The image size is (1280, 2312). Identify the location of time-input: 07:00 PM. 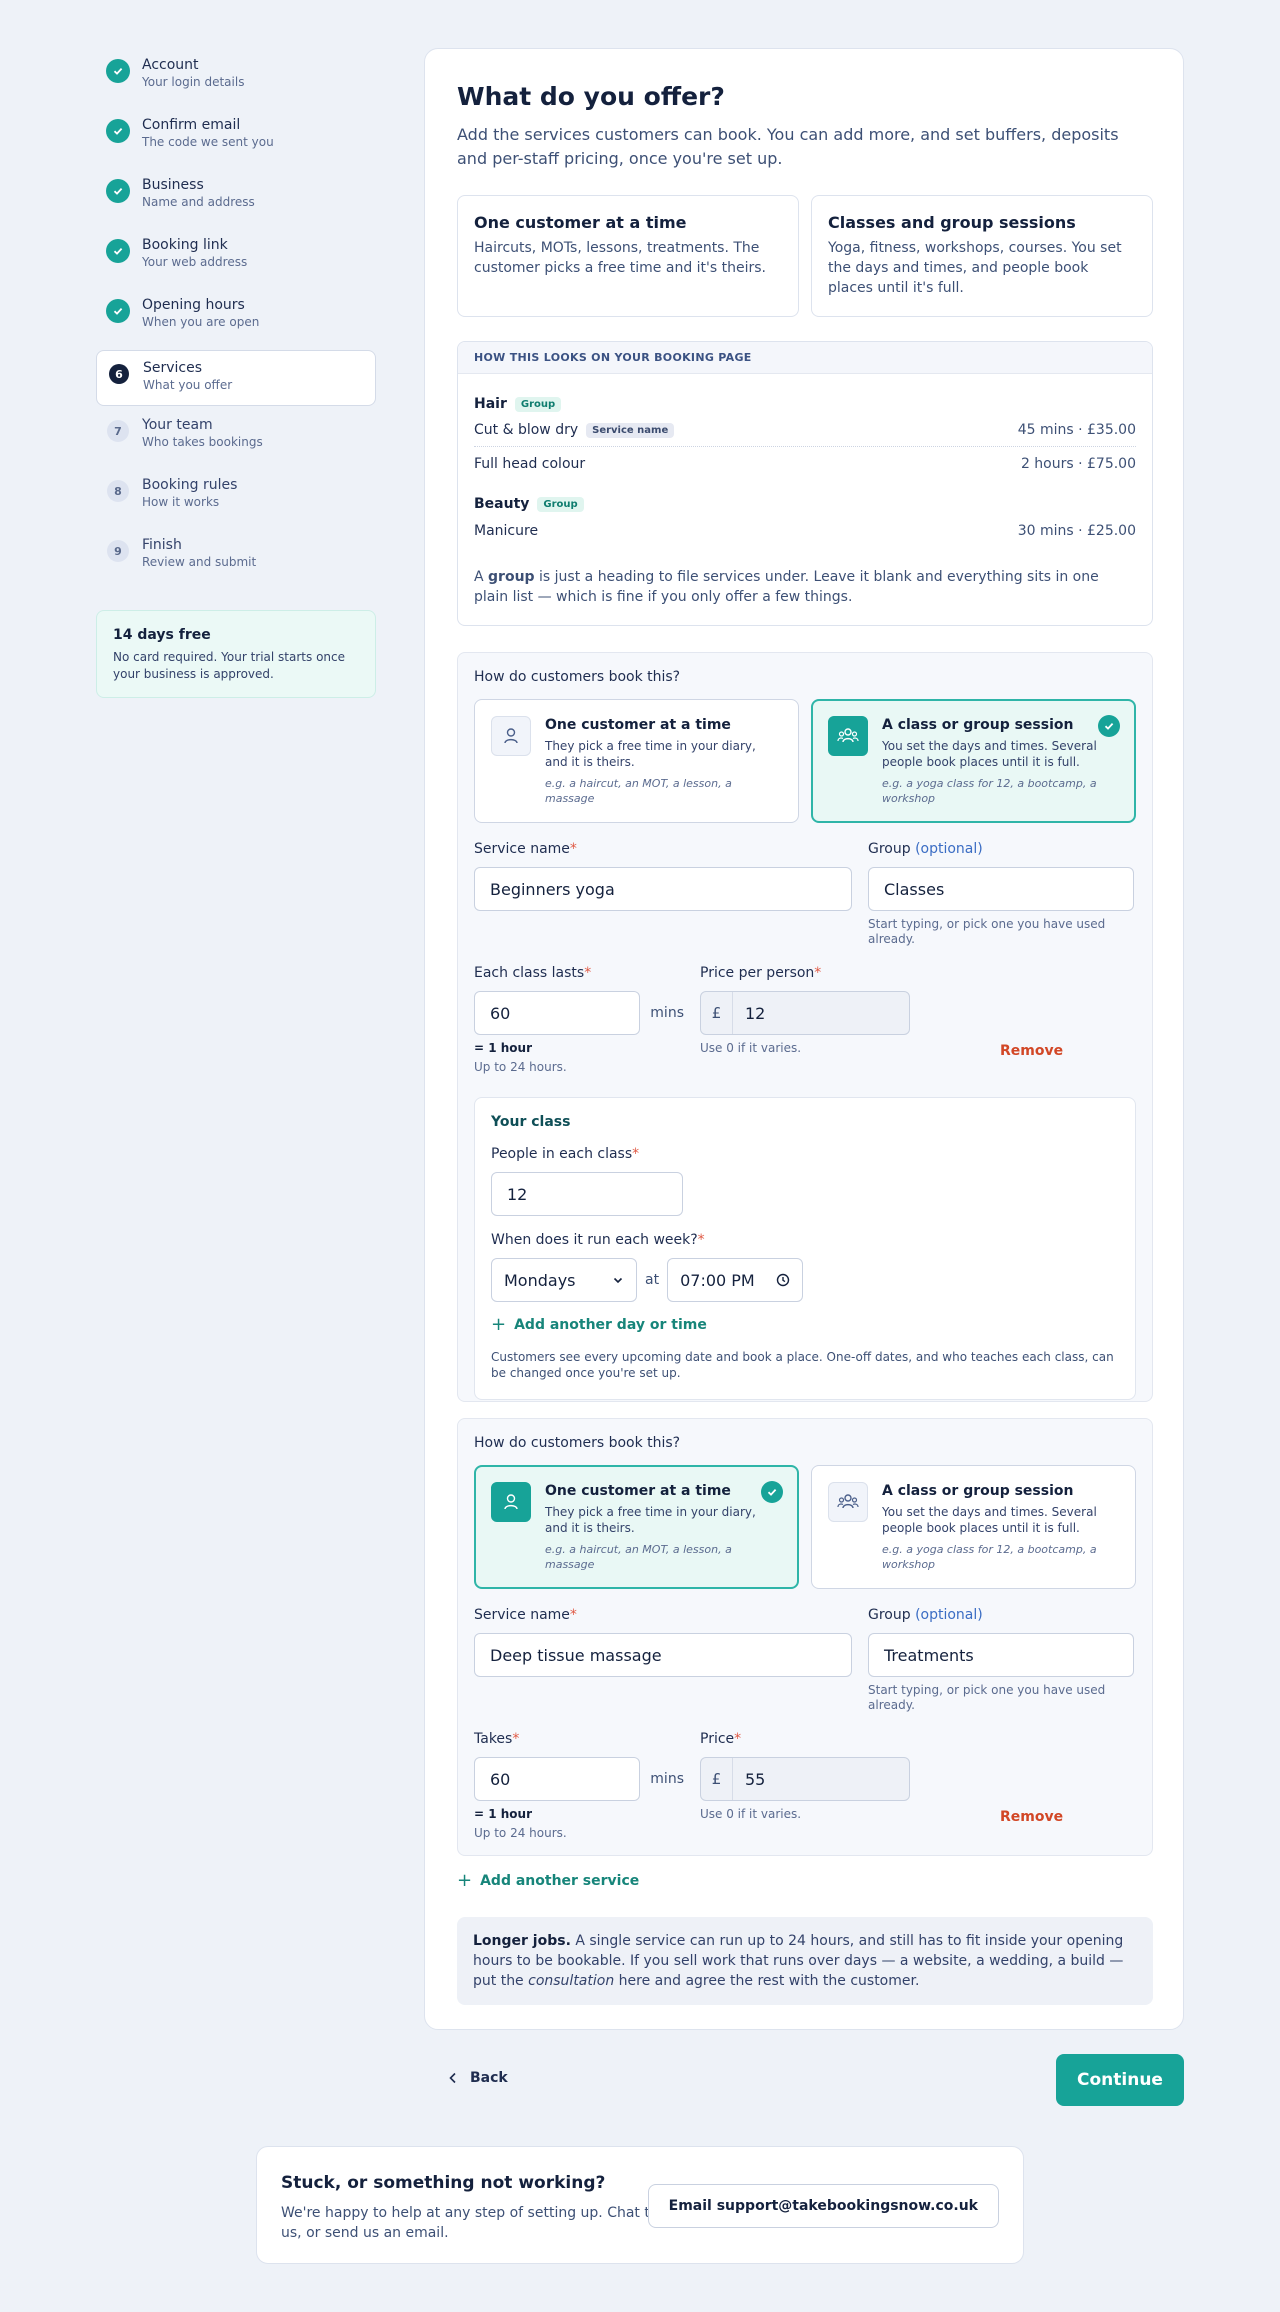
(735, 1280).